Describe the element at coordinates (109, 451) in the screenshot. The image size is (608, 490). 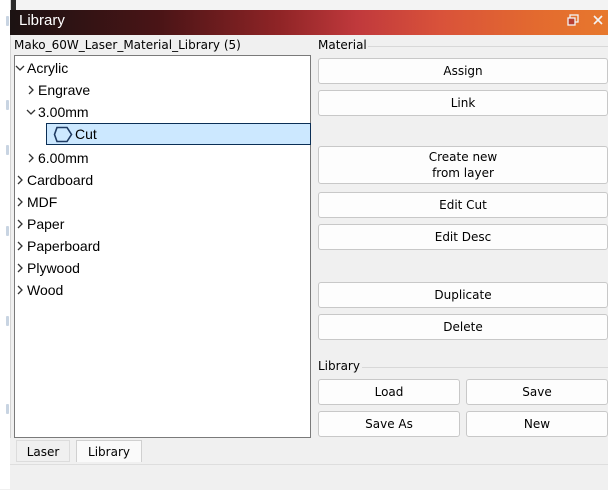
I see `tab-library: Library` at that location.